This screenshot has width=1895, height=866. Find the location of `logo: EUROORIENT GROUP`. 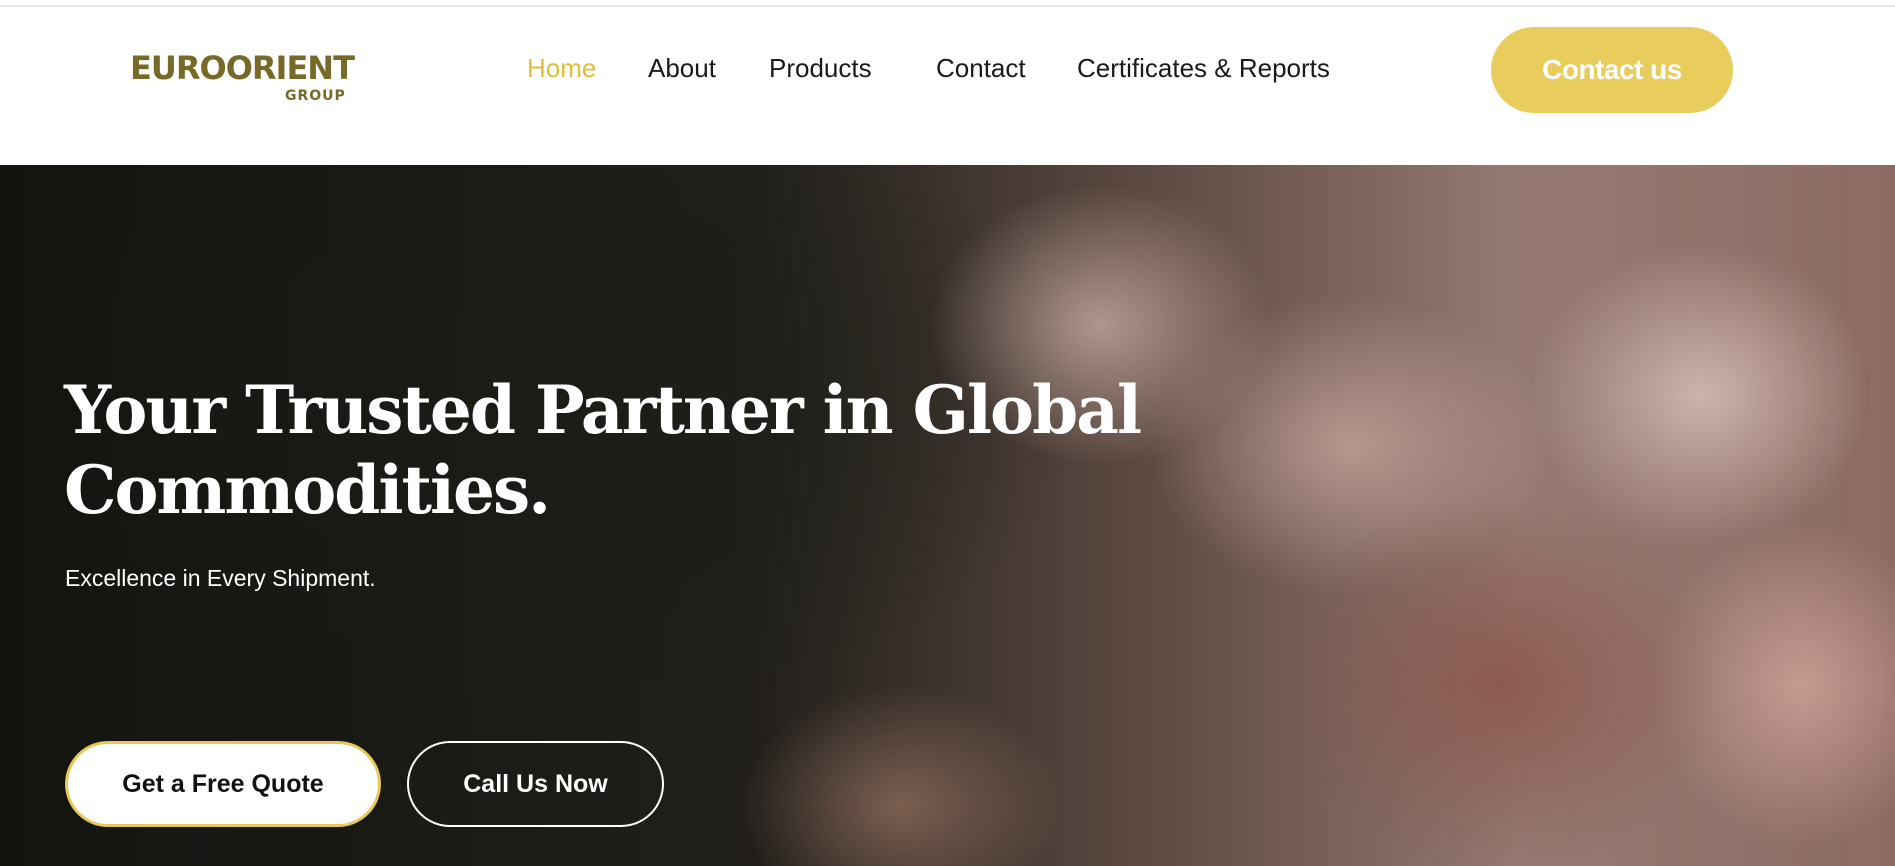

logo: EUROORIENT GROUP is located at coordinates (242, 79).